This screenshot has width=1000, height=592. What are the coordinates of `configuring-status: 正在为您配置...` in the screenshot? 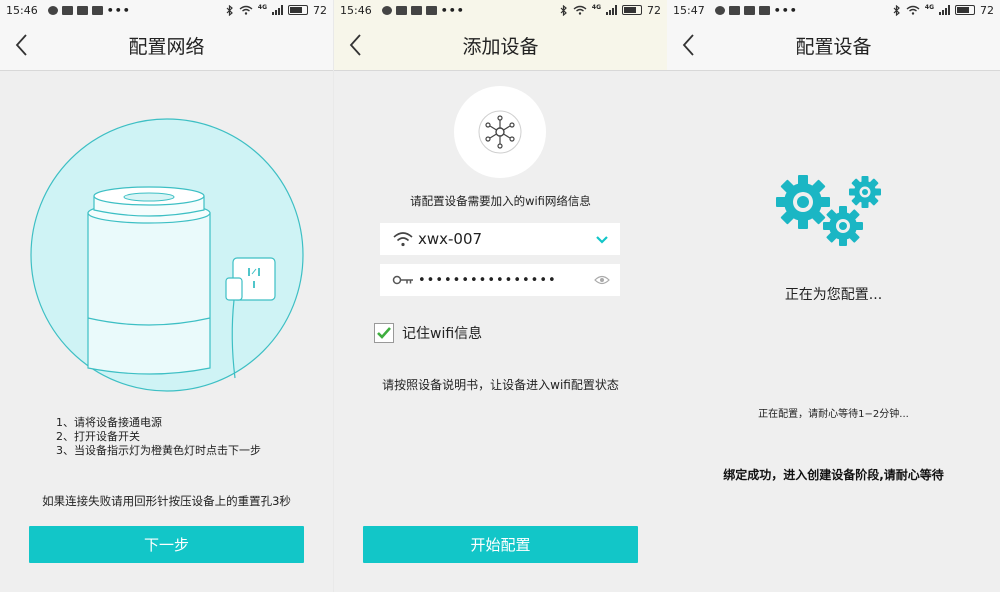 It's located at (833, 295).